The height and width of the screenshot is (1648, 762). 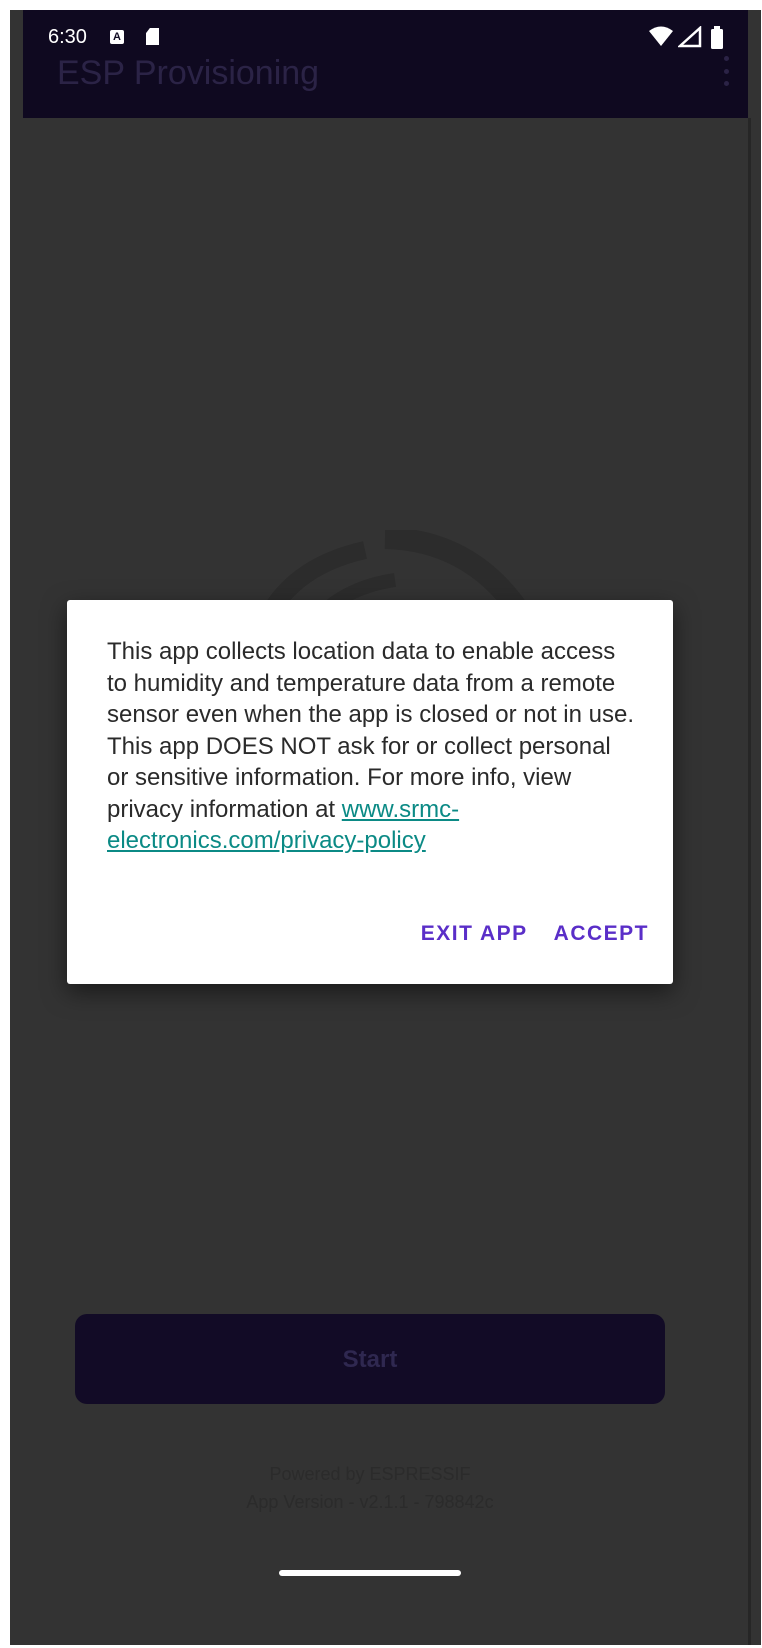 I want to click on app-version-text: App Version - v2.1.1 - 798842c, so click(x=370, y=1502).